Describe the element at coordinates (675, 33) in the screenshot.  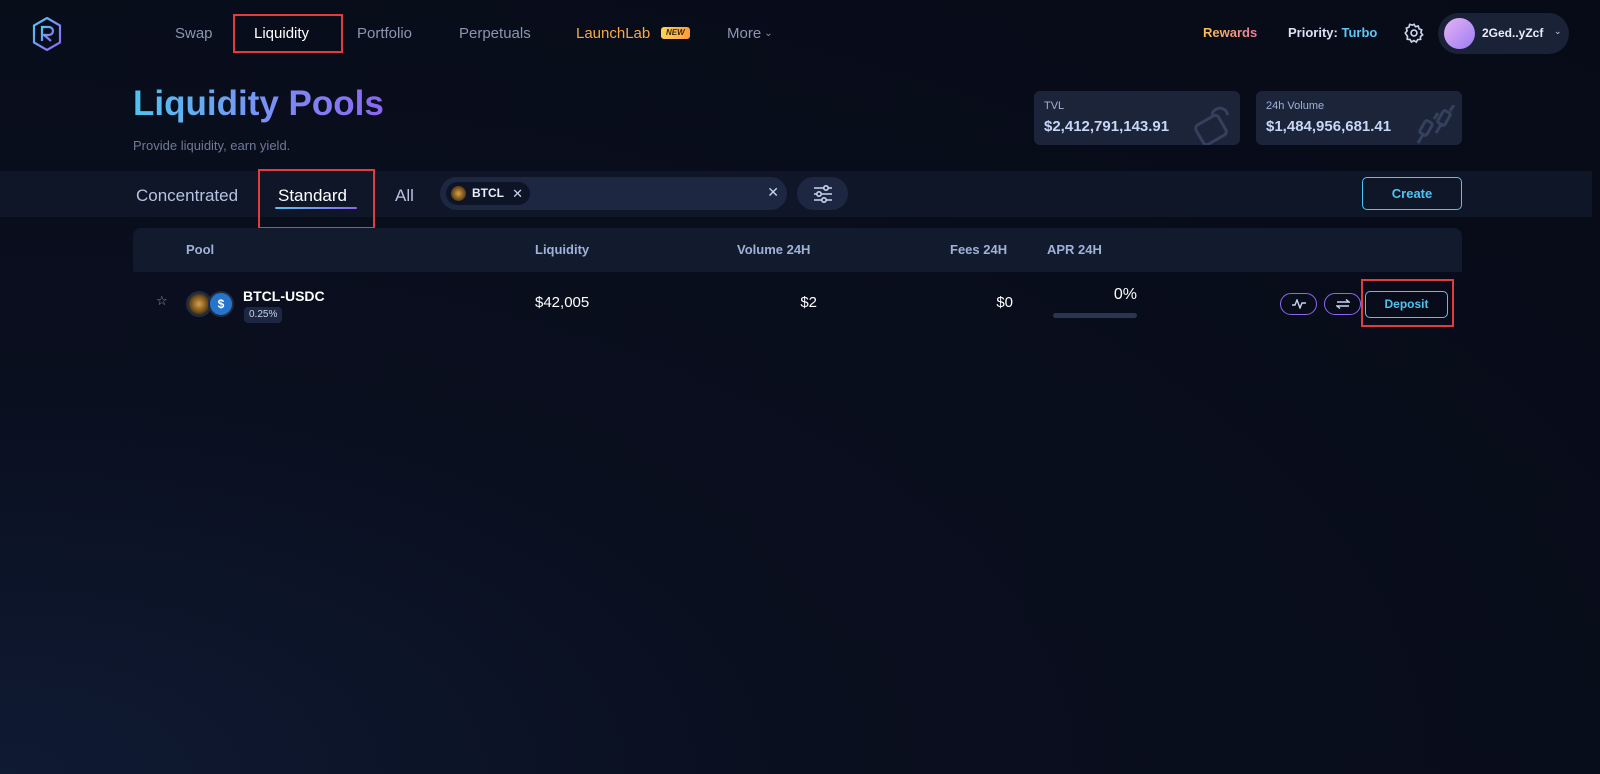
I see `new-badge: NEW` at that location.